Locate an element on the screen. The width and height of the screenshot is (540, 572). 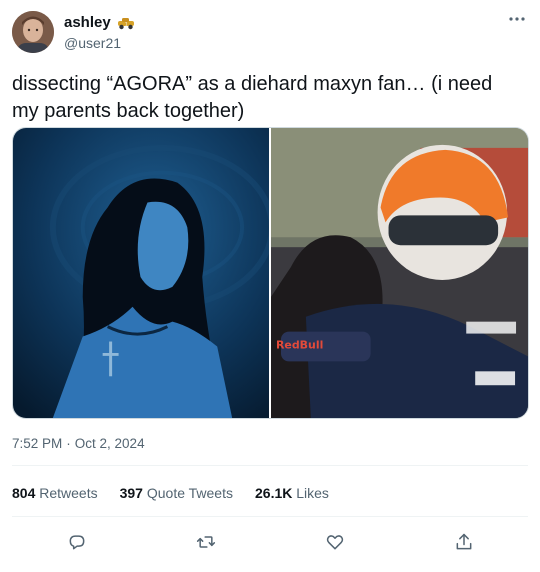
display-name: ashley is located at coordinates (87, 22).